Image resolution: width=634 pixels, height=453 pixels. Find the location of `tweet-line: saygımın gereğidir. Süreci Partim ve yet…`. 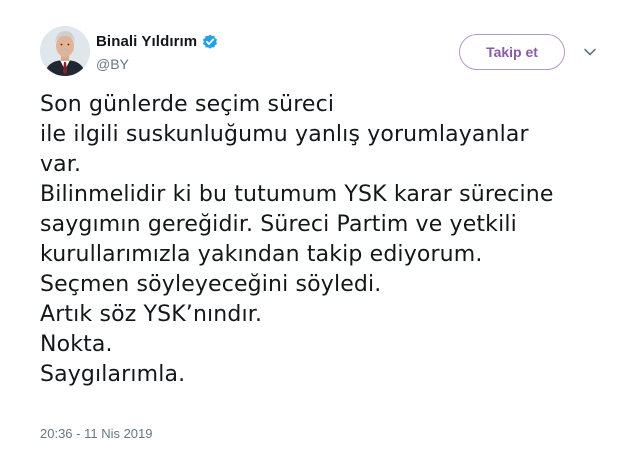

tweet-line: saygımın gereğidir. Süreci Partim ve yet… is located at coordinates (278, 224).